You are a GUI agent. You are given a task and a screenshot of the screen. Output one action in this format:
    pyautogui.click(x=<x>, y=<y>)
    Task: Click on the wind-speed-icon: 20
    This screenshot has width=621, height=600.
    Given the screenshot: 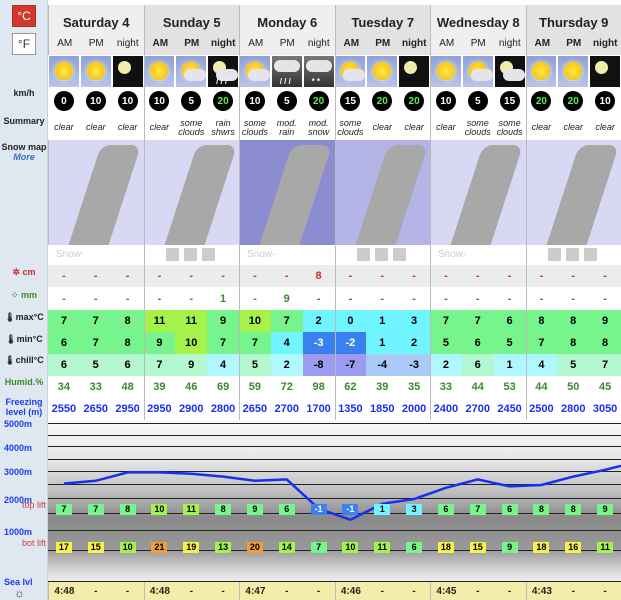 What is the action you would take?
    pyautogui.click(x=223, y=101)
    